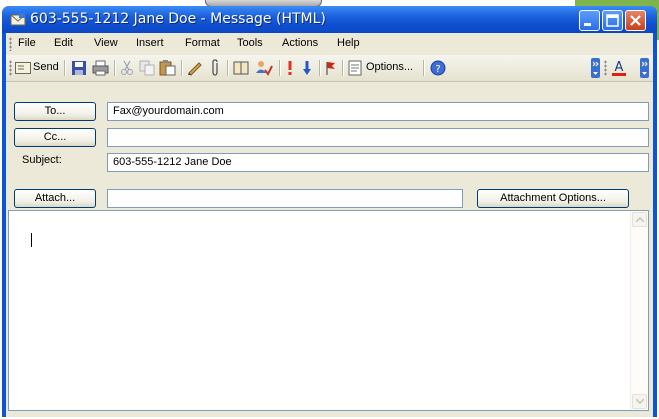 Image resolution: width=659 pixels, height=419 pixels. I want to click on menu-insert: Insert, so click(150, 43).